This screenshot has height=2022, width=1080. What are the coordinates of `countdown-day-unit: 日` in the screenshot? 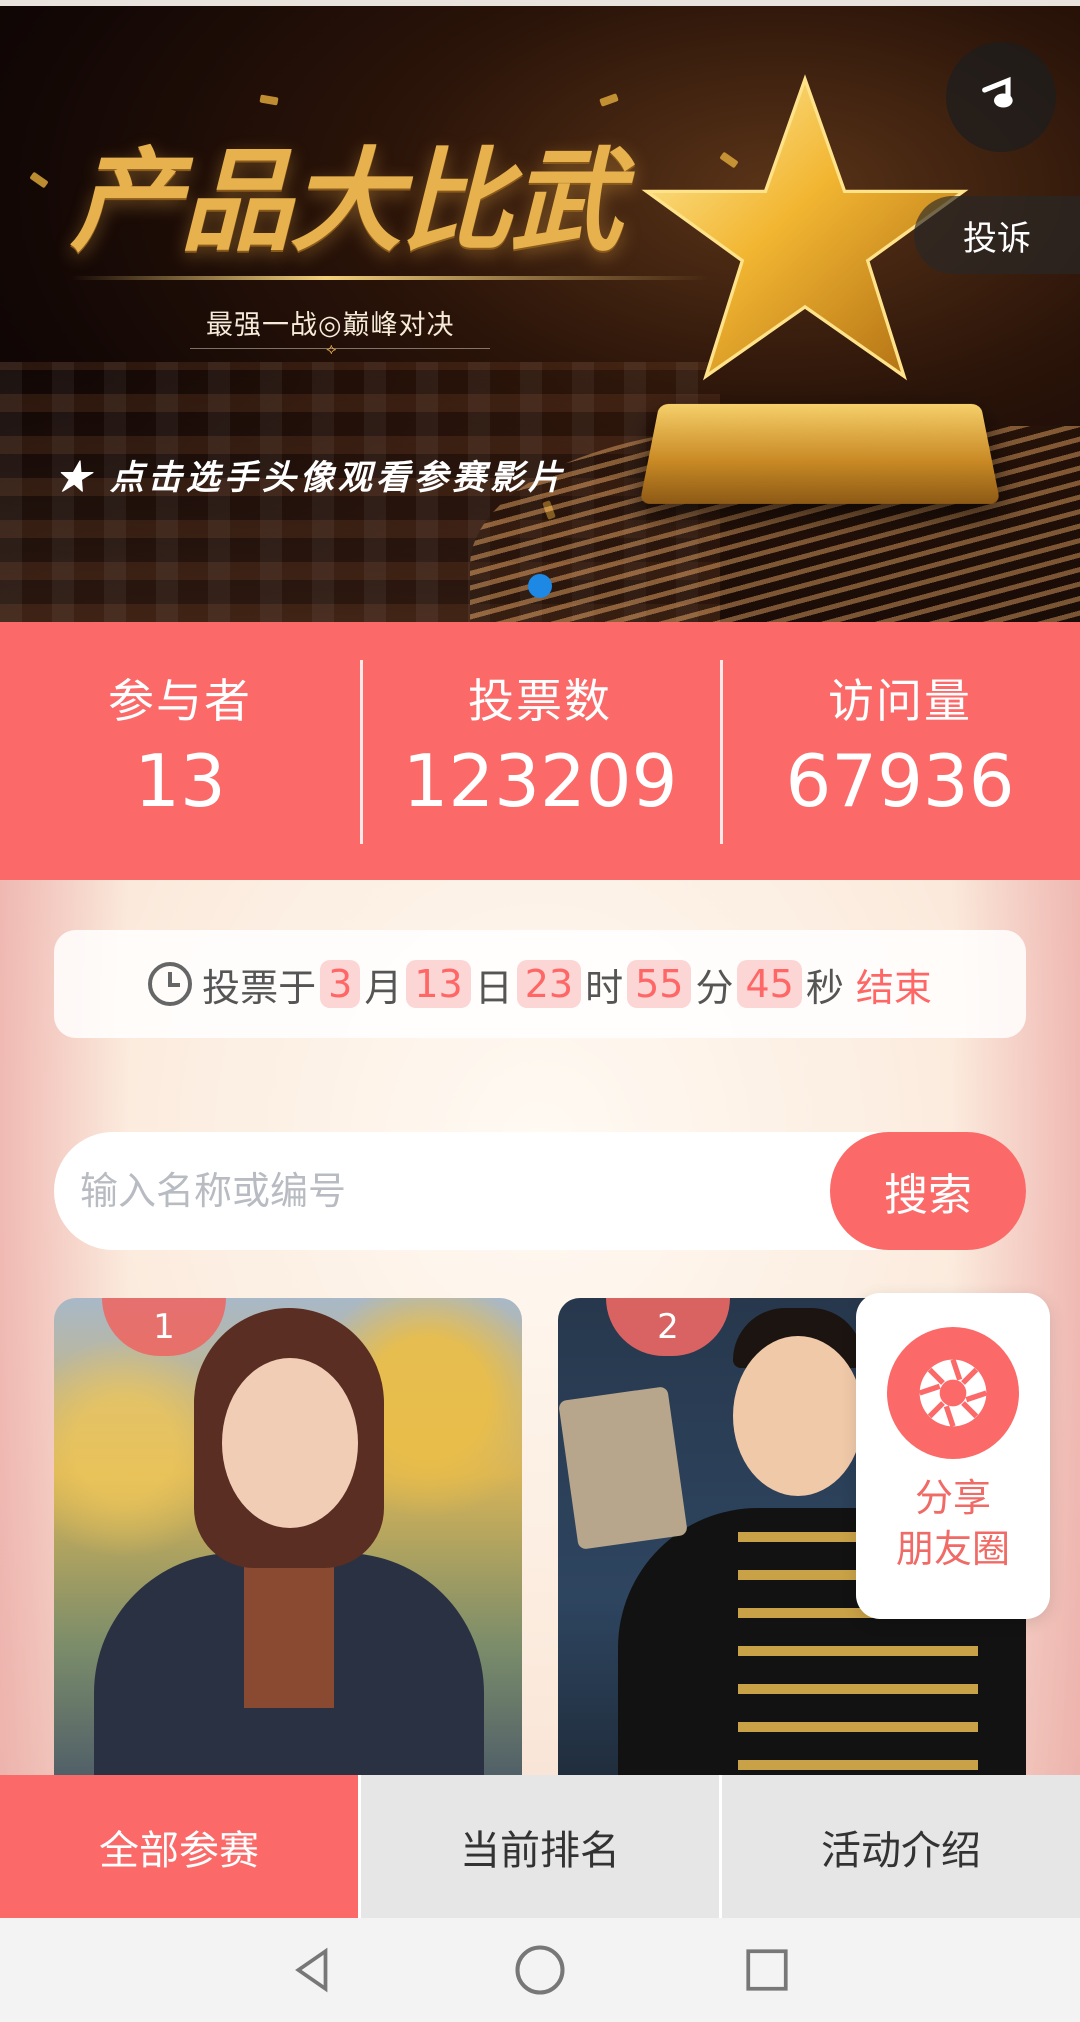 It's located at (493, 987).